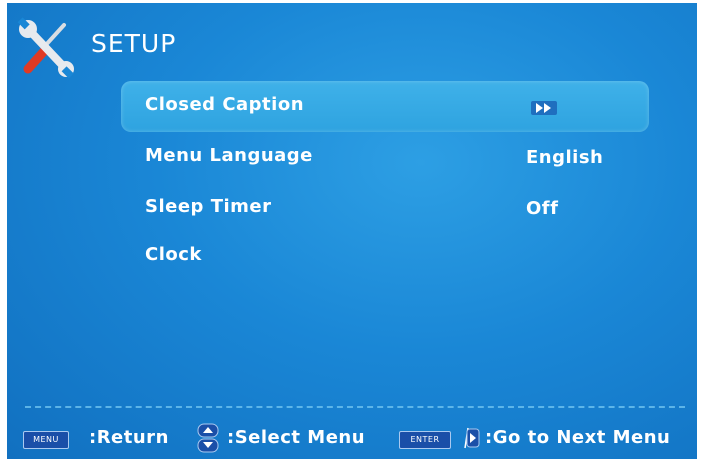 This screenshot has height=469, width=703. What do you see at coordinates (225, 104) in the screenshot?
I see `menu-item-label: Closed Caption` at bounding box center [225, 104].